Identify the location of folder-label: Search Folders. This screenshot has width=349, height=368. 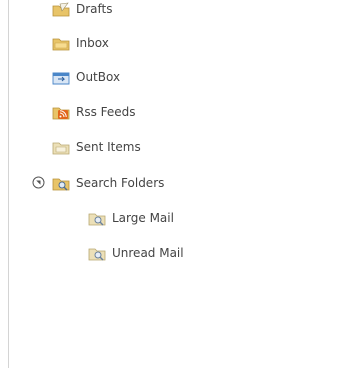
(120, 183).